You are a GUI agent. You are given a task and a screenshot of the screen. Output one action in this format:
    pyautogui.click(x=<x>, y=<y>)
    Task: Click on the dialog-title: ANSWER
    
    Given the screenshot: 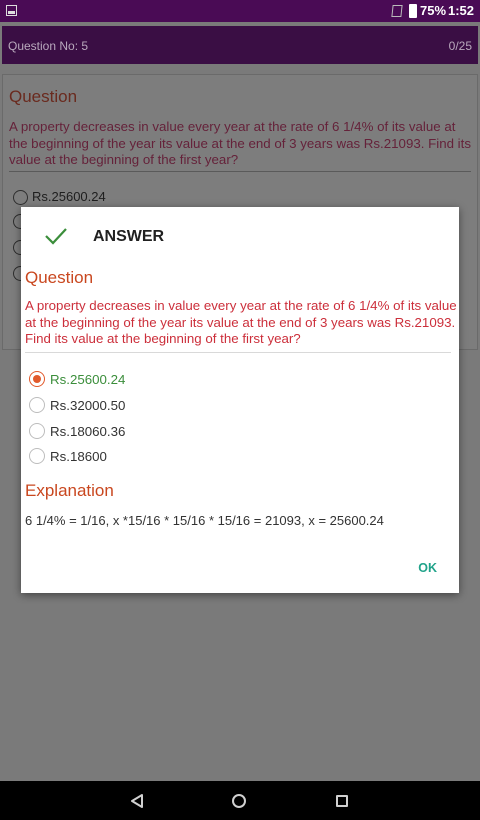 What is the action you would take?
    pyautogui.click(x=129, y=236)
    